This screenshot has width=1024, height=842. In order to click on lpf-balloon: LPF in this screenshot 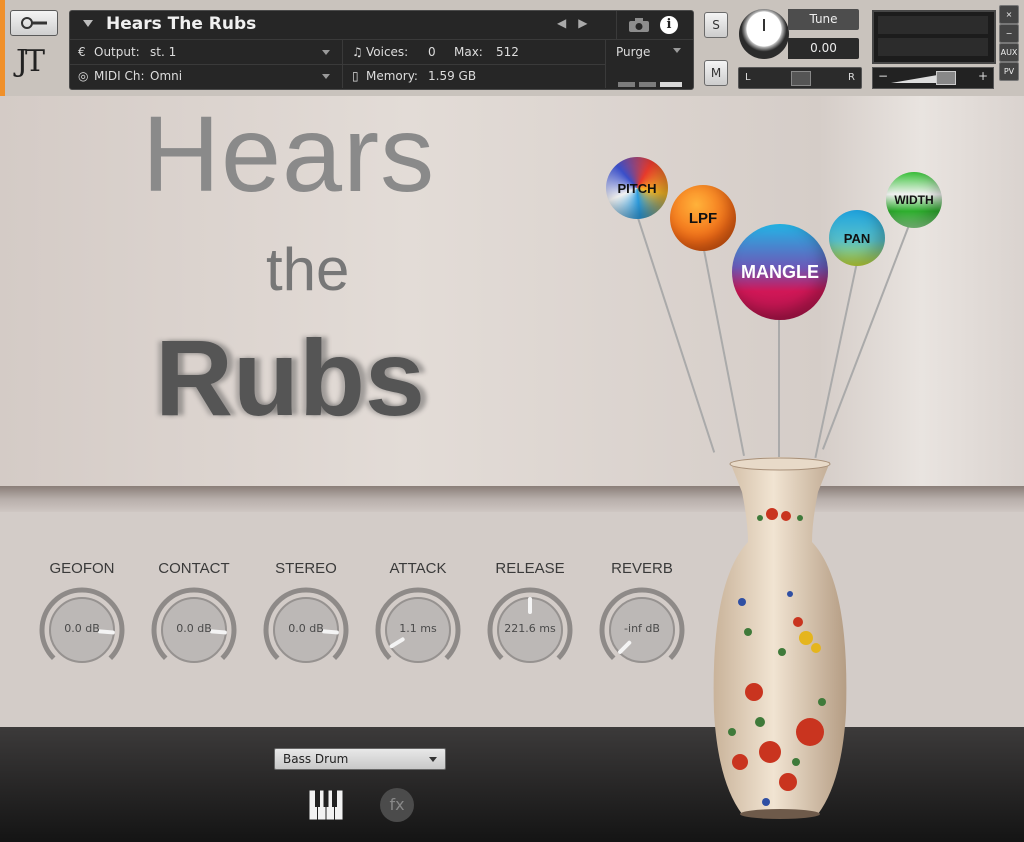, I will do `click(703, 218)`.